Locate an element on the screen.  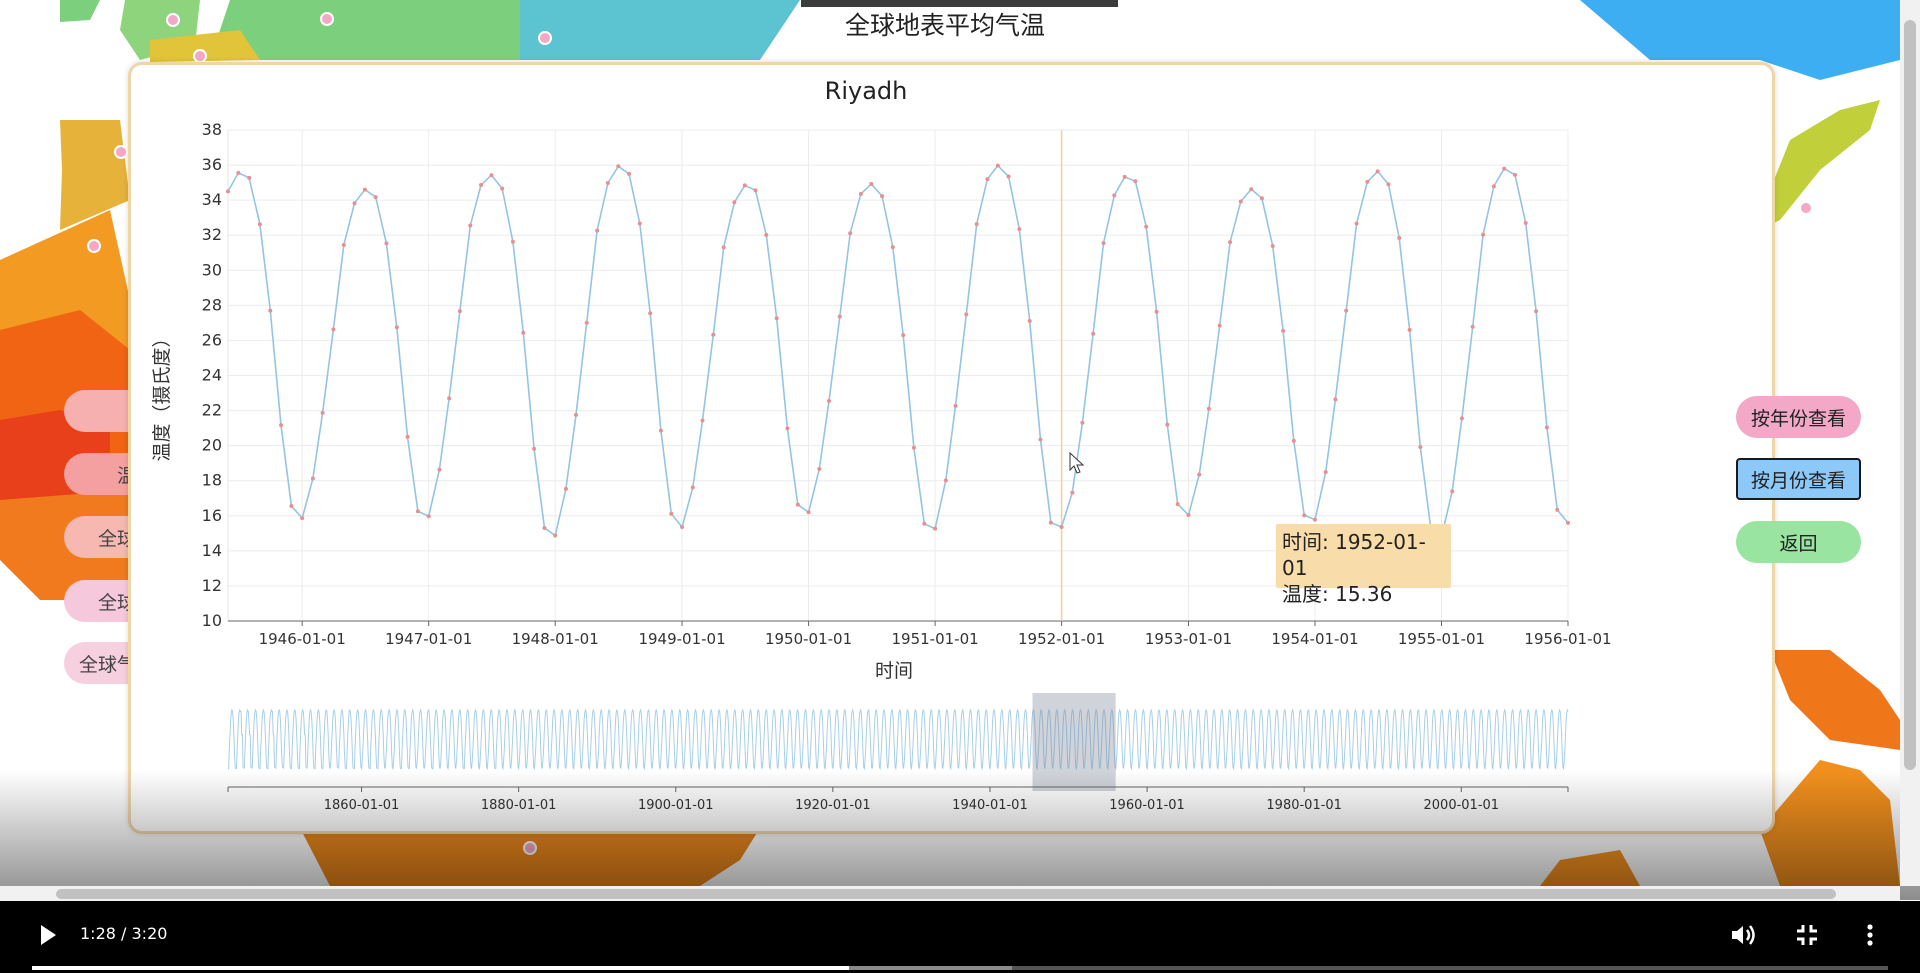
y-tick-label: 24 is located at coordinates (212, 375).